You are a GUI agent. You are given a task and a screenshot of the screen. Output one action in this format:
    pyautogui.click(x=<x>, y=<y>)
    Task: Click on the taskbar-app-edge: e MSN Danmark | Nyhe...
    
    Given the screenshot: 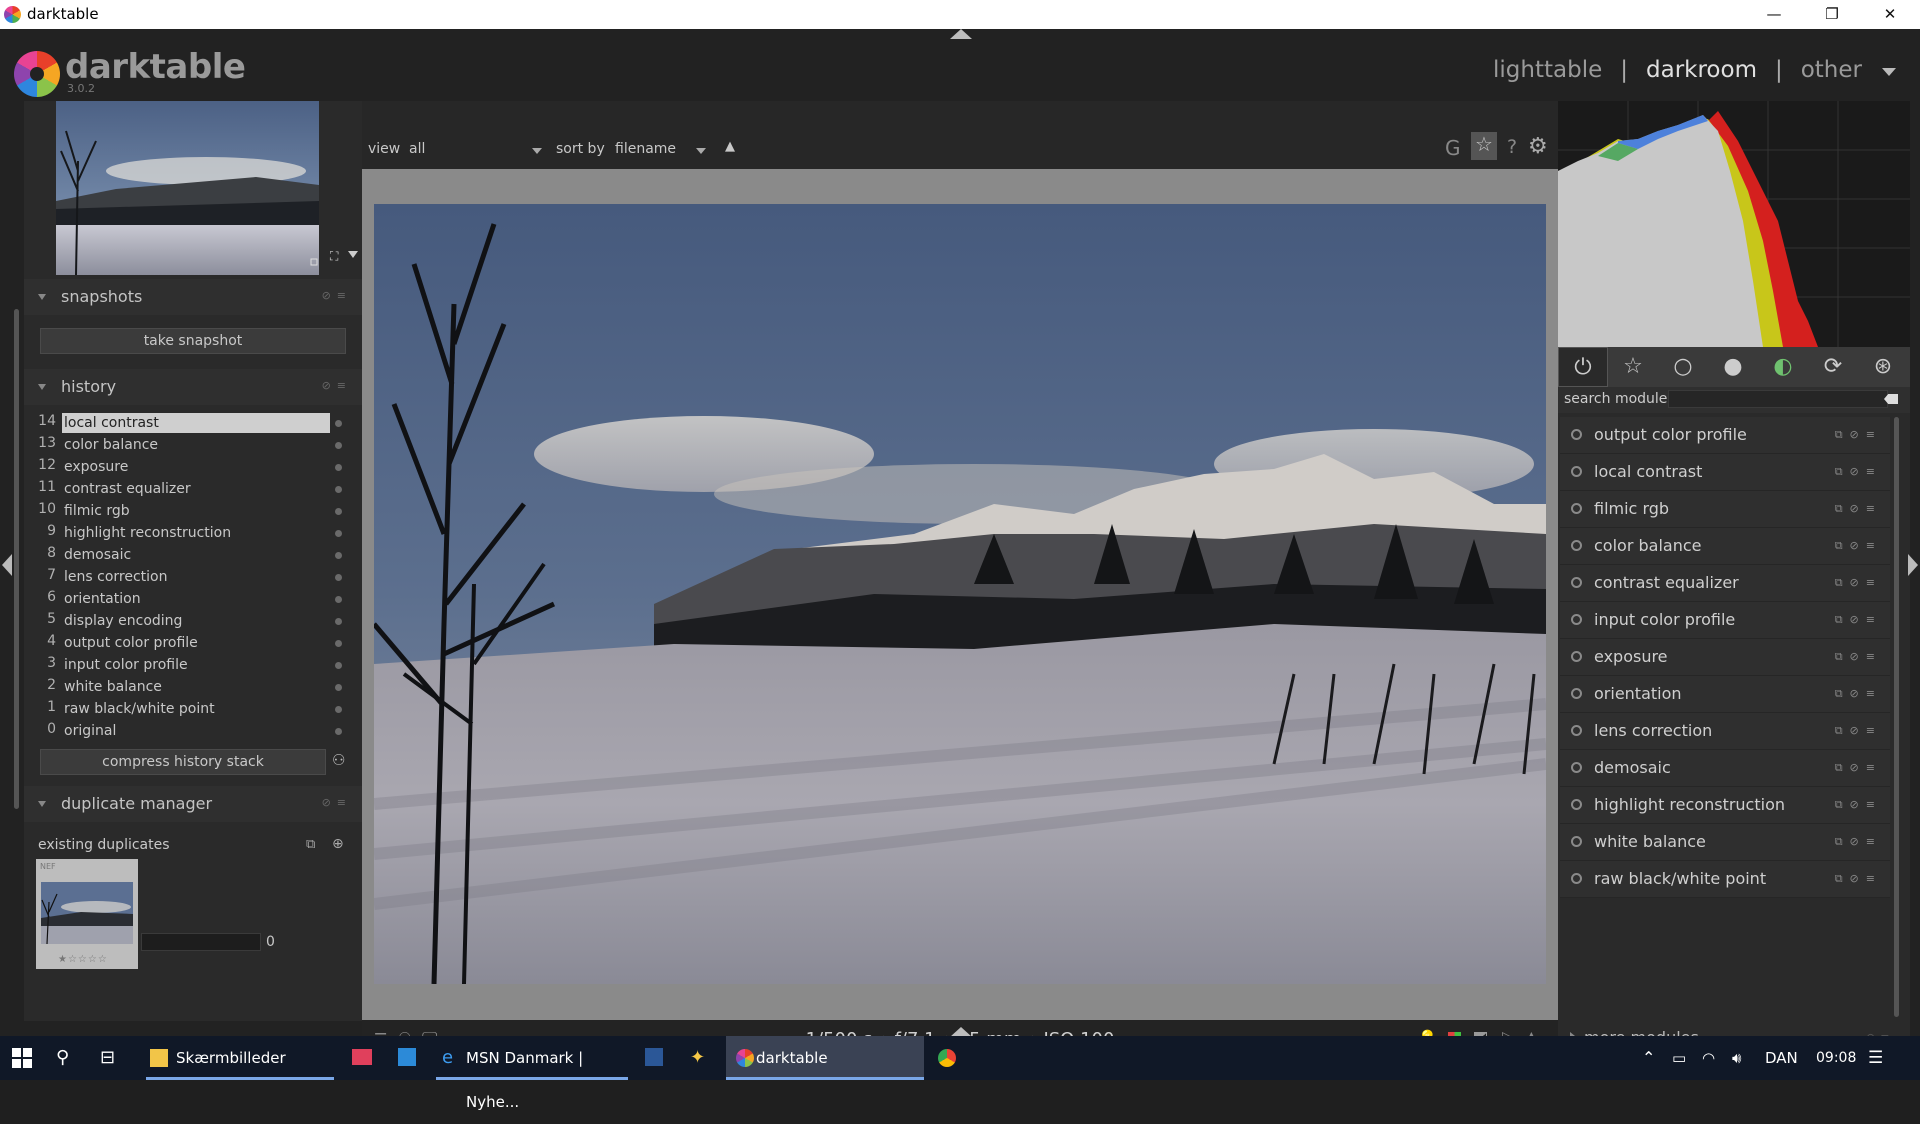 What is the action you would take?
    pyautogui.click(x=532, y=1073)
    